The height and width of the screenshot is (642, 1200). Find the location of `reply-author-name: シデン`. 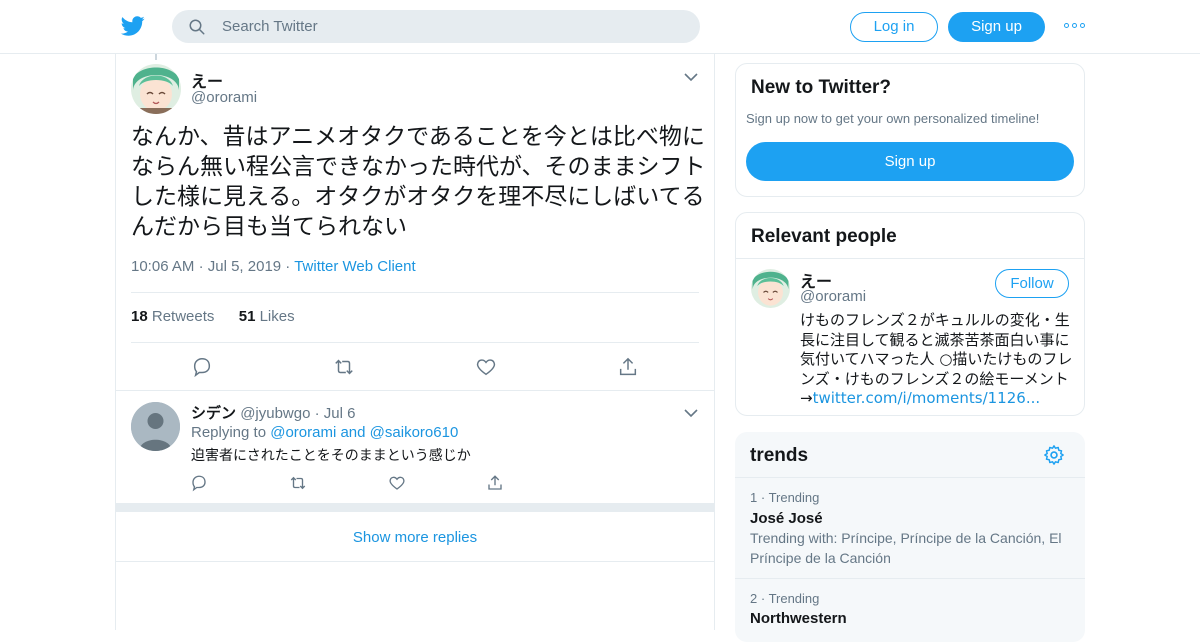

reply-author-name: シデン is located at coordinates (213, 413).